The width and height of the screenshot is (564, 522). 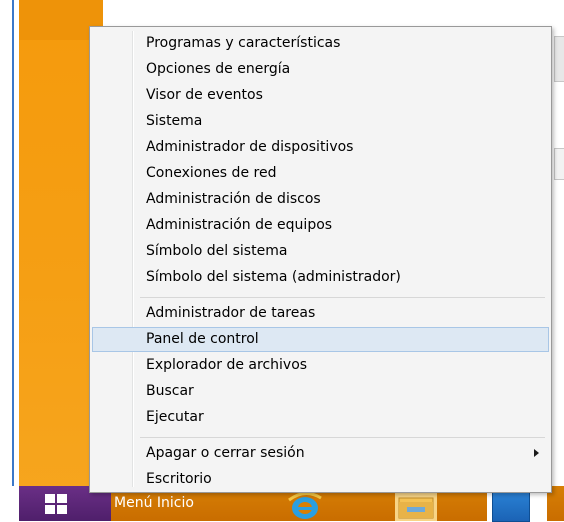 I want to click on menu-item-escritorio: Escritorio, so click(x=320, y=479).